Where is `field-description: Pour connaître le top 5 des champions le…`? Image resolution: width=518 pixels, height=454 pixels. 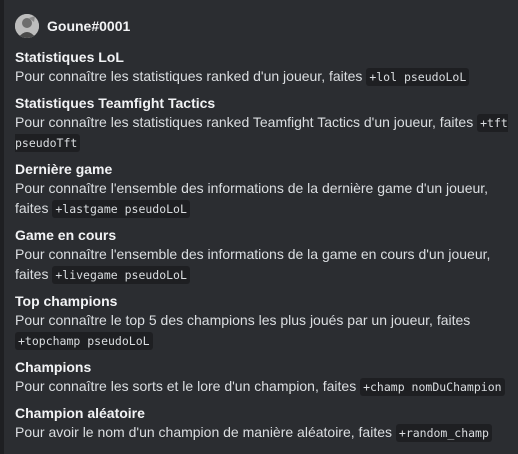
field-description: Pour connaître le top 5 des champions le… is located at coordinates (243, 320).